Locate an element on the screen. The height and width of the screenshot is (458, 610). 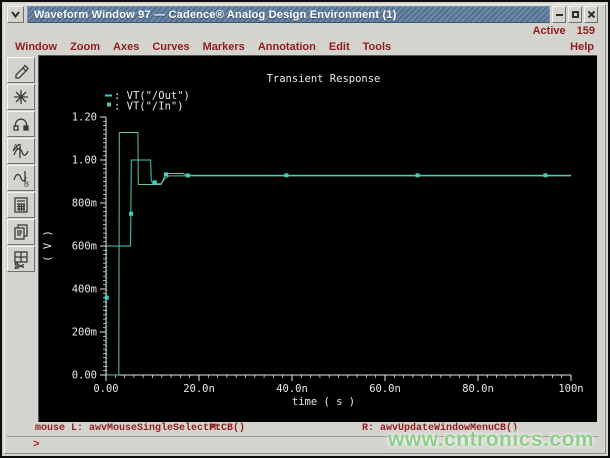
close-icon is located at coordinates (591, 14).